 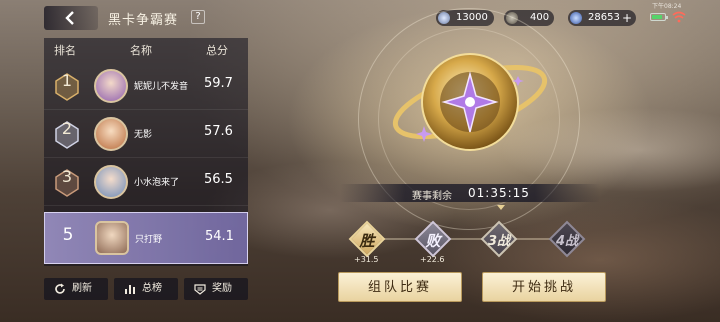 I want to click on match-result-lose: 败, so click(x=433, y=239).